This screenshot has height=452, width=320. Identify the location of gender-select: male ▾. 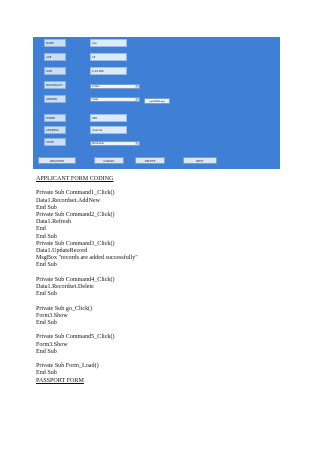
(115, 99).